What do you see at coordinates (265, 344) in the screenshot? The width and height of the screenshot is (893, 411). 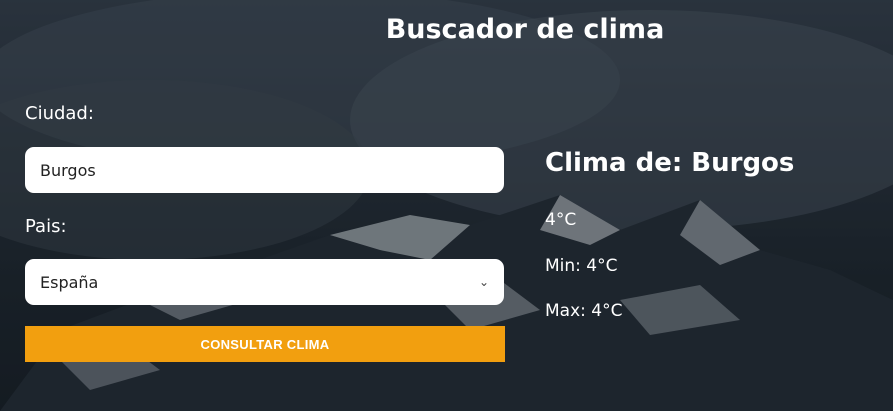 I see `submit-button: CONSULTAR CLIMA` at bounding box center [265, 344].